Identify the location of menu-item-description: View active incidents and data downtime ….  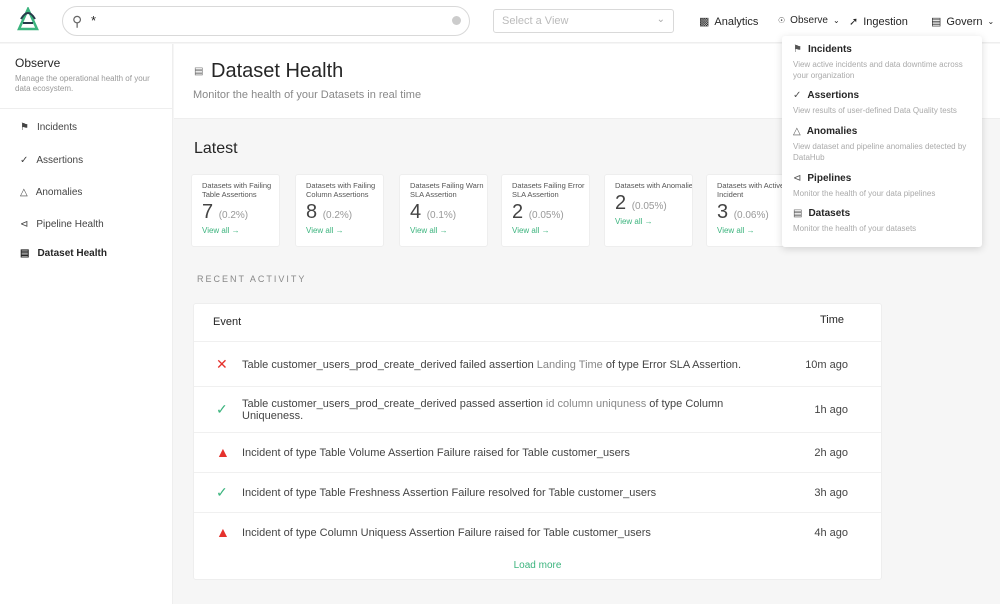
(878, 70).